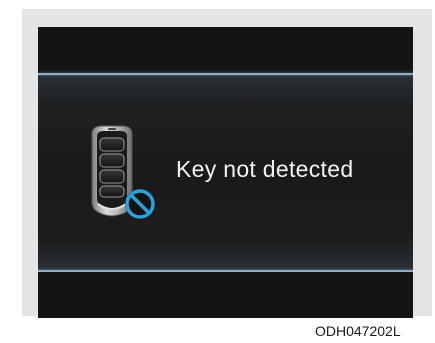 The width and height of the screenshot is (435, 343). I want to click on prohibited-icon, so click(140, 204).